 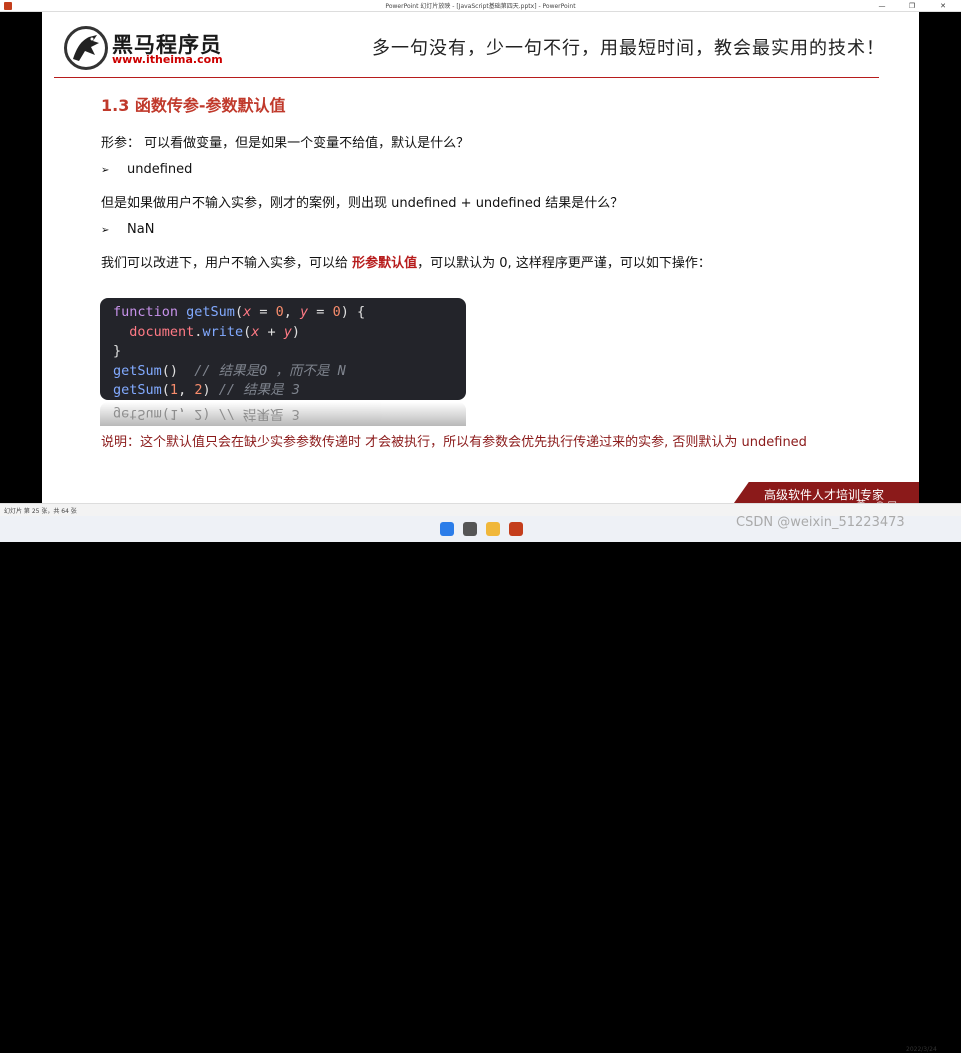 What do you see at coordinates (193, 105) in the screenshot?
I see `slide-title: 1.3 函数传参-参数默认值` at bounding box center [193, 105].